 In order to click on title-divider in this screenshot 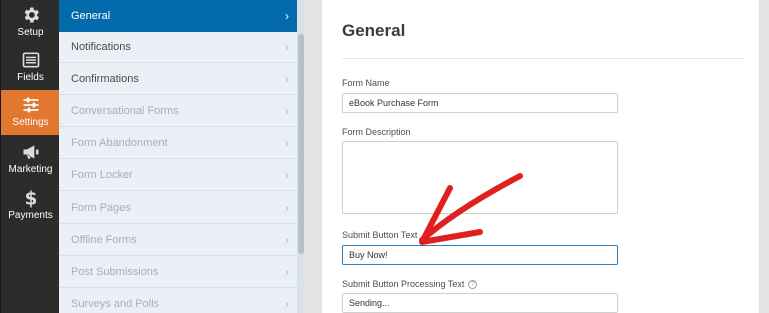, I will do `click(543, 58)`.